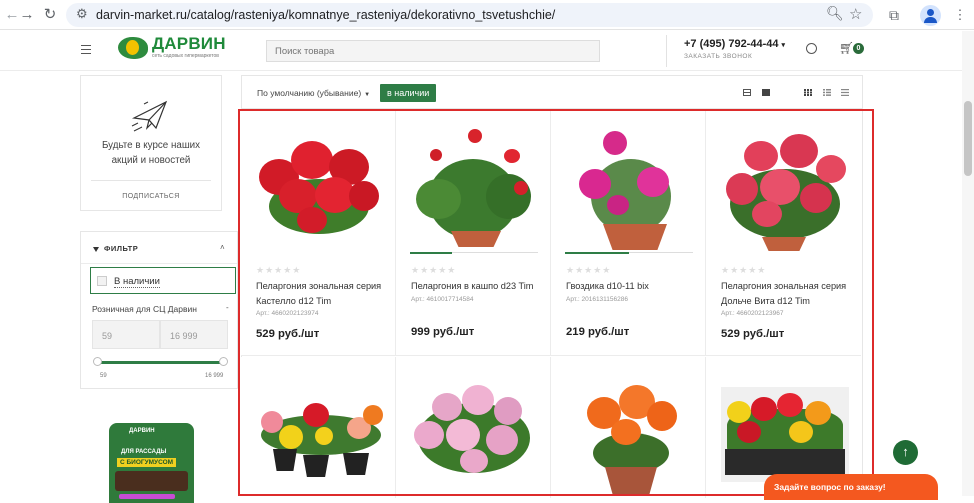 The width and height of the screenshot is (974, 503). What do you see at coordinates (144, 452) in the screenshot?
I see `banner-line-1: ДЛЯ РАССАДЫ` at bounding box center [144, 452].